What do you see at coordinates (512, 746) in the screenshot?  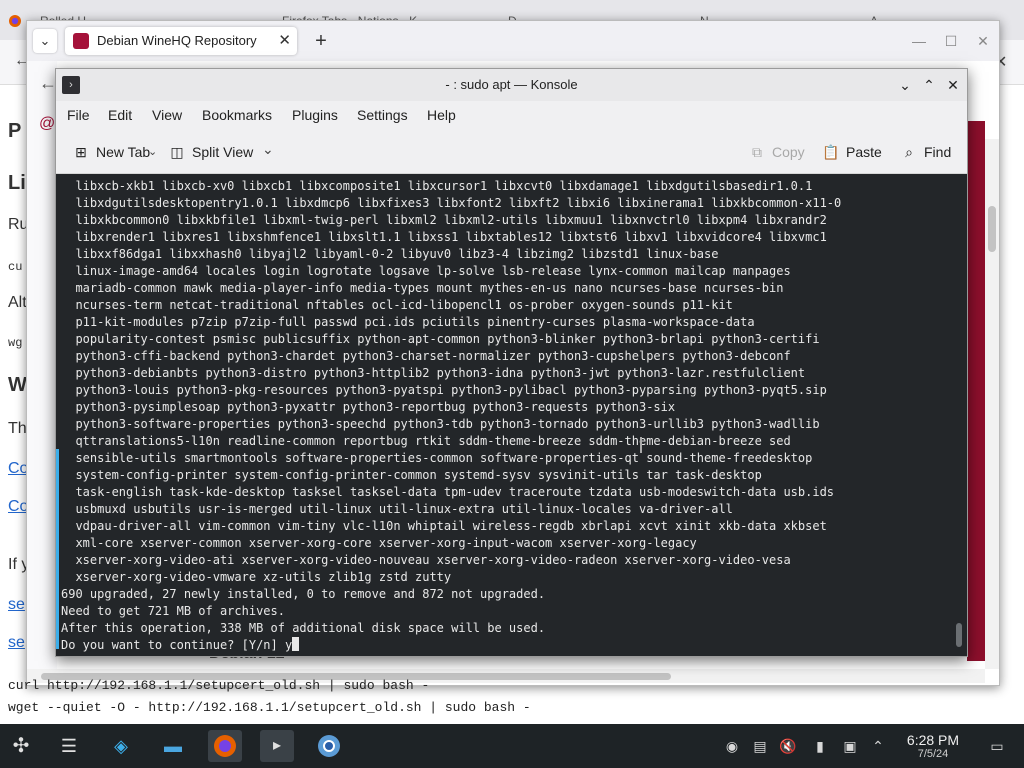 I see `taskbar: ✣ ☰ ◈ ▬ ▸ ◉ ▤ 🔇 ▮ ▣ ⌃ ▭` at bounding box center [512, 746].